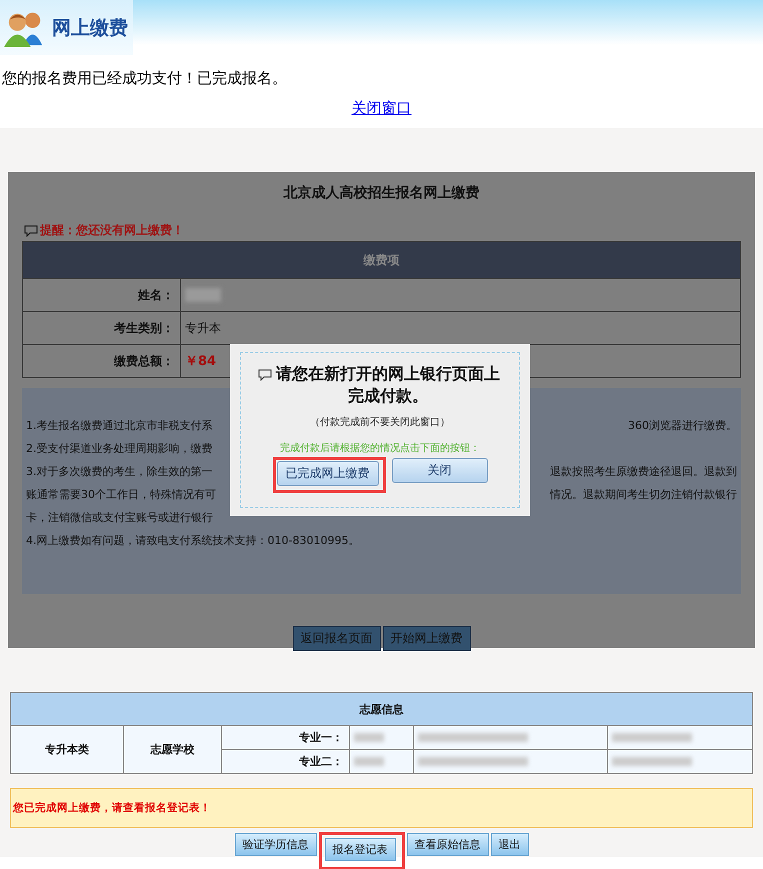  I want to click on table-cell: 专业一：, so click(286, 738).